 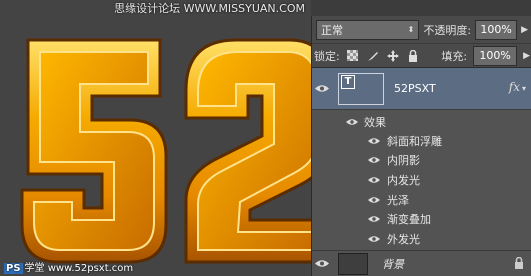 I want to click on text-layer-thumbnail: T, so click(x=361, y=88).